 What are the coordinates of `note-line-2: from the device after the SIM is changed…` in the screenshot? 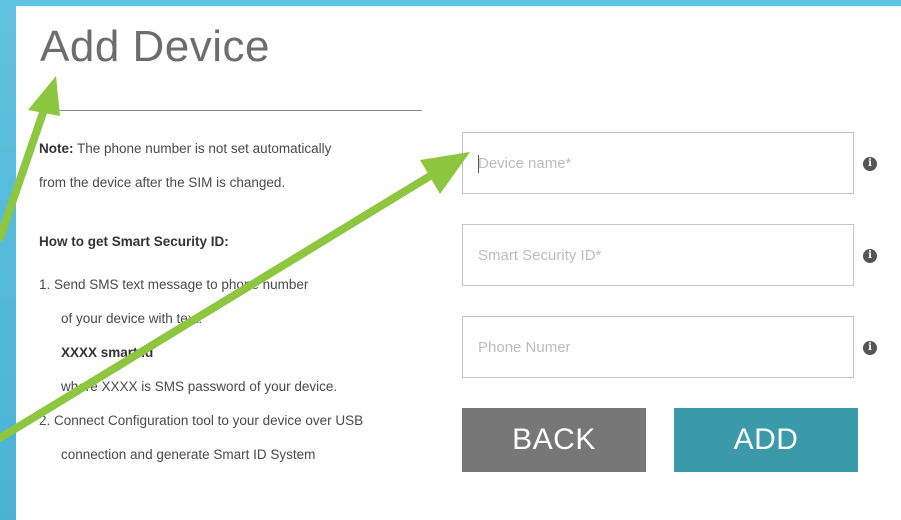 It's located at (162, 182).